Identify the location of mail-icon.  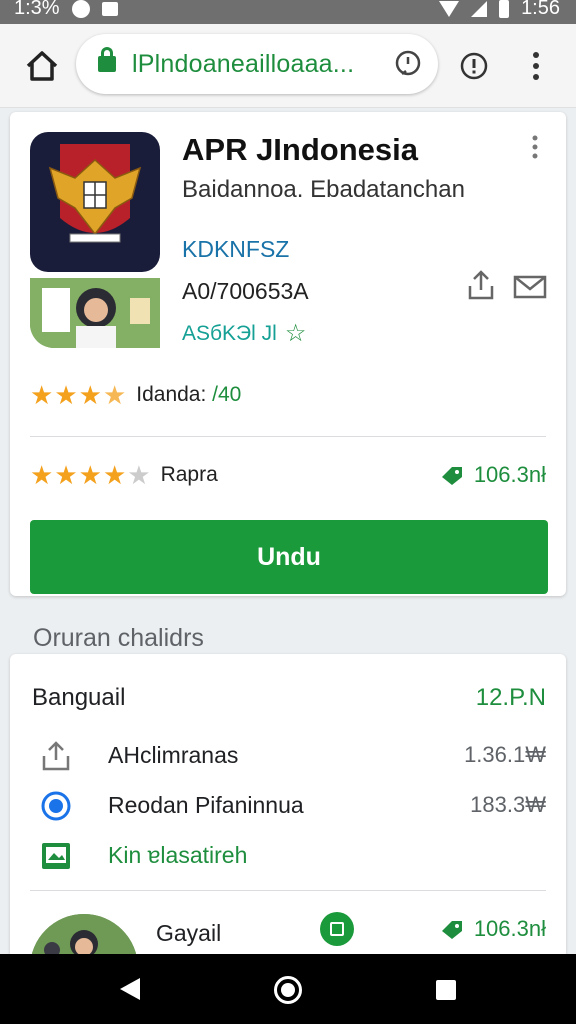
(530, 286).